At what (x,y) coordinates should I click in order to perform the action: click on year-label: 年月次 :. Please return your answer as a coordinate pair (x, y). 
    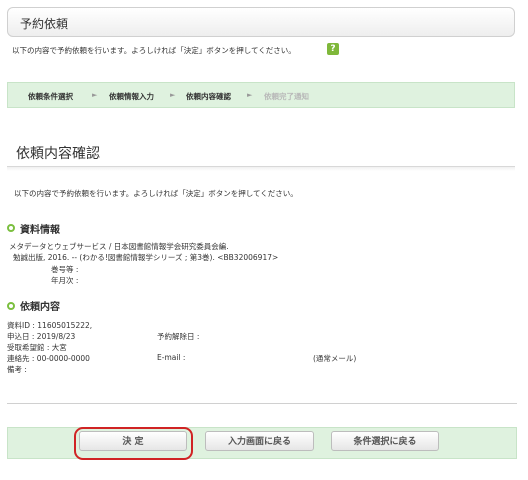
    Looking at the image, I should click on (65, 280).